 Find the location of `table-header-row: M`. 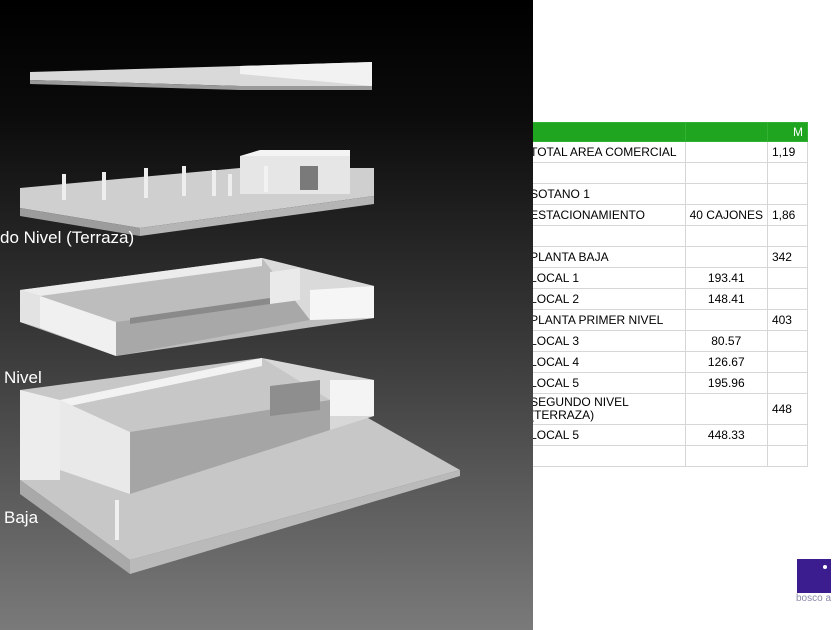

table-header-row: M is located at coordinates (671, 132).